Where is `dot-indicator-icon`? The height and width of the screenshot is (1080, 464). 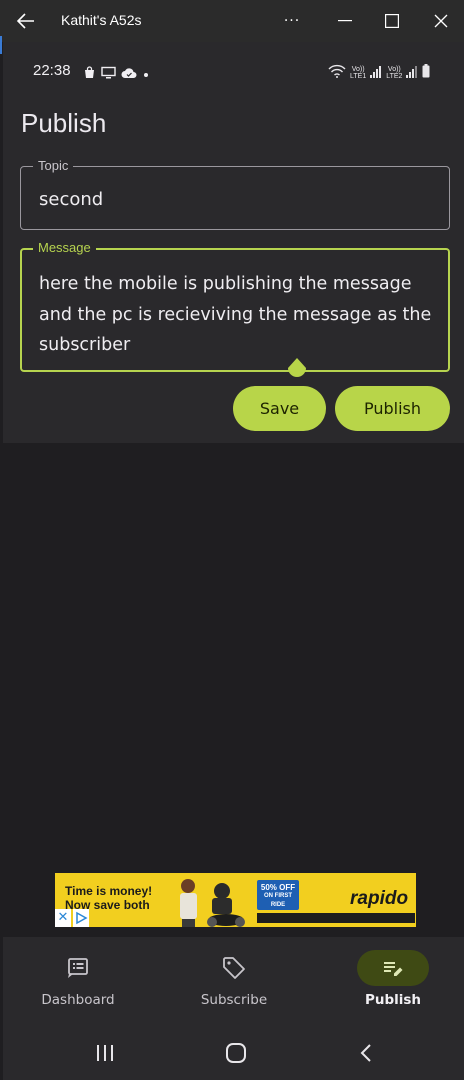 dot-indicator-icon is located at coordinates (146, 73).